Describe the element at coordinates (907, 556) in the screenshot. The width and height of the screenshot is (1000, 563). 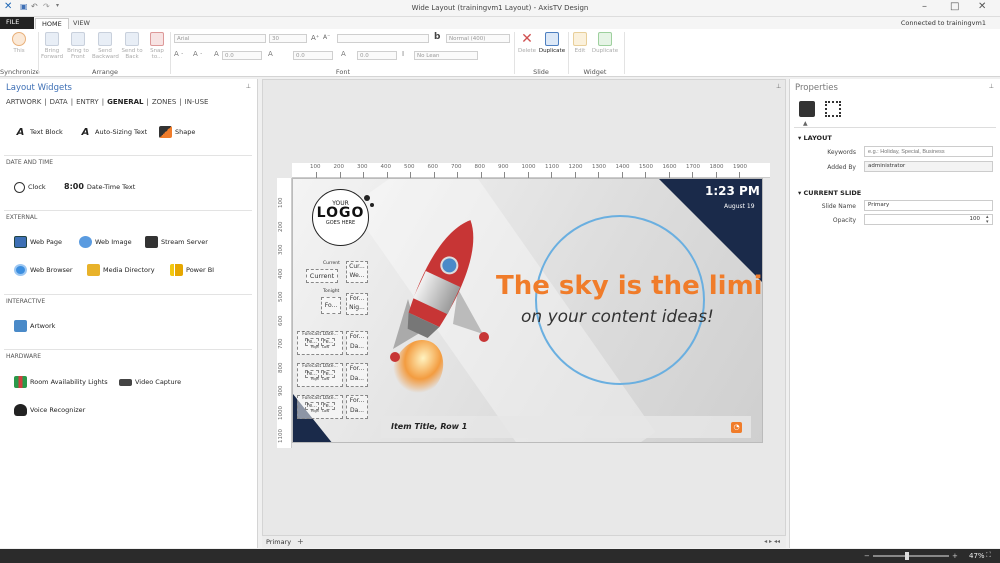
I see `zoom-thumb` at that location.